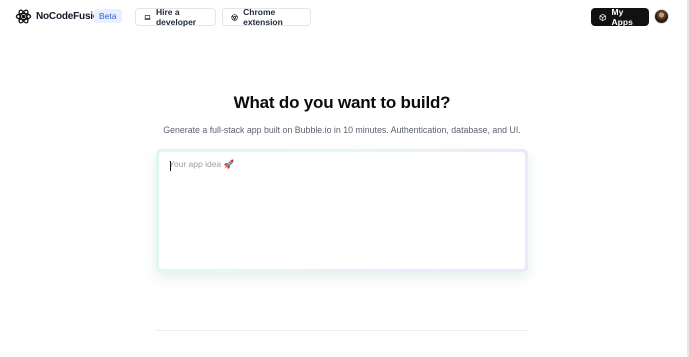  Describe the element at coordinates (661, 16) in the screenshot. I see `user-avatar` at that location.